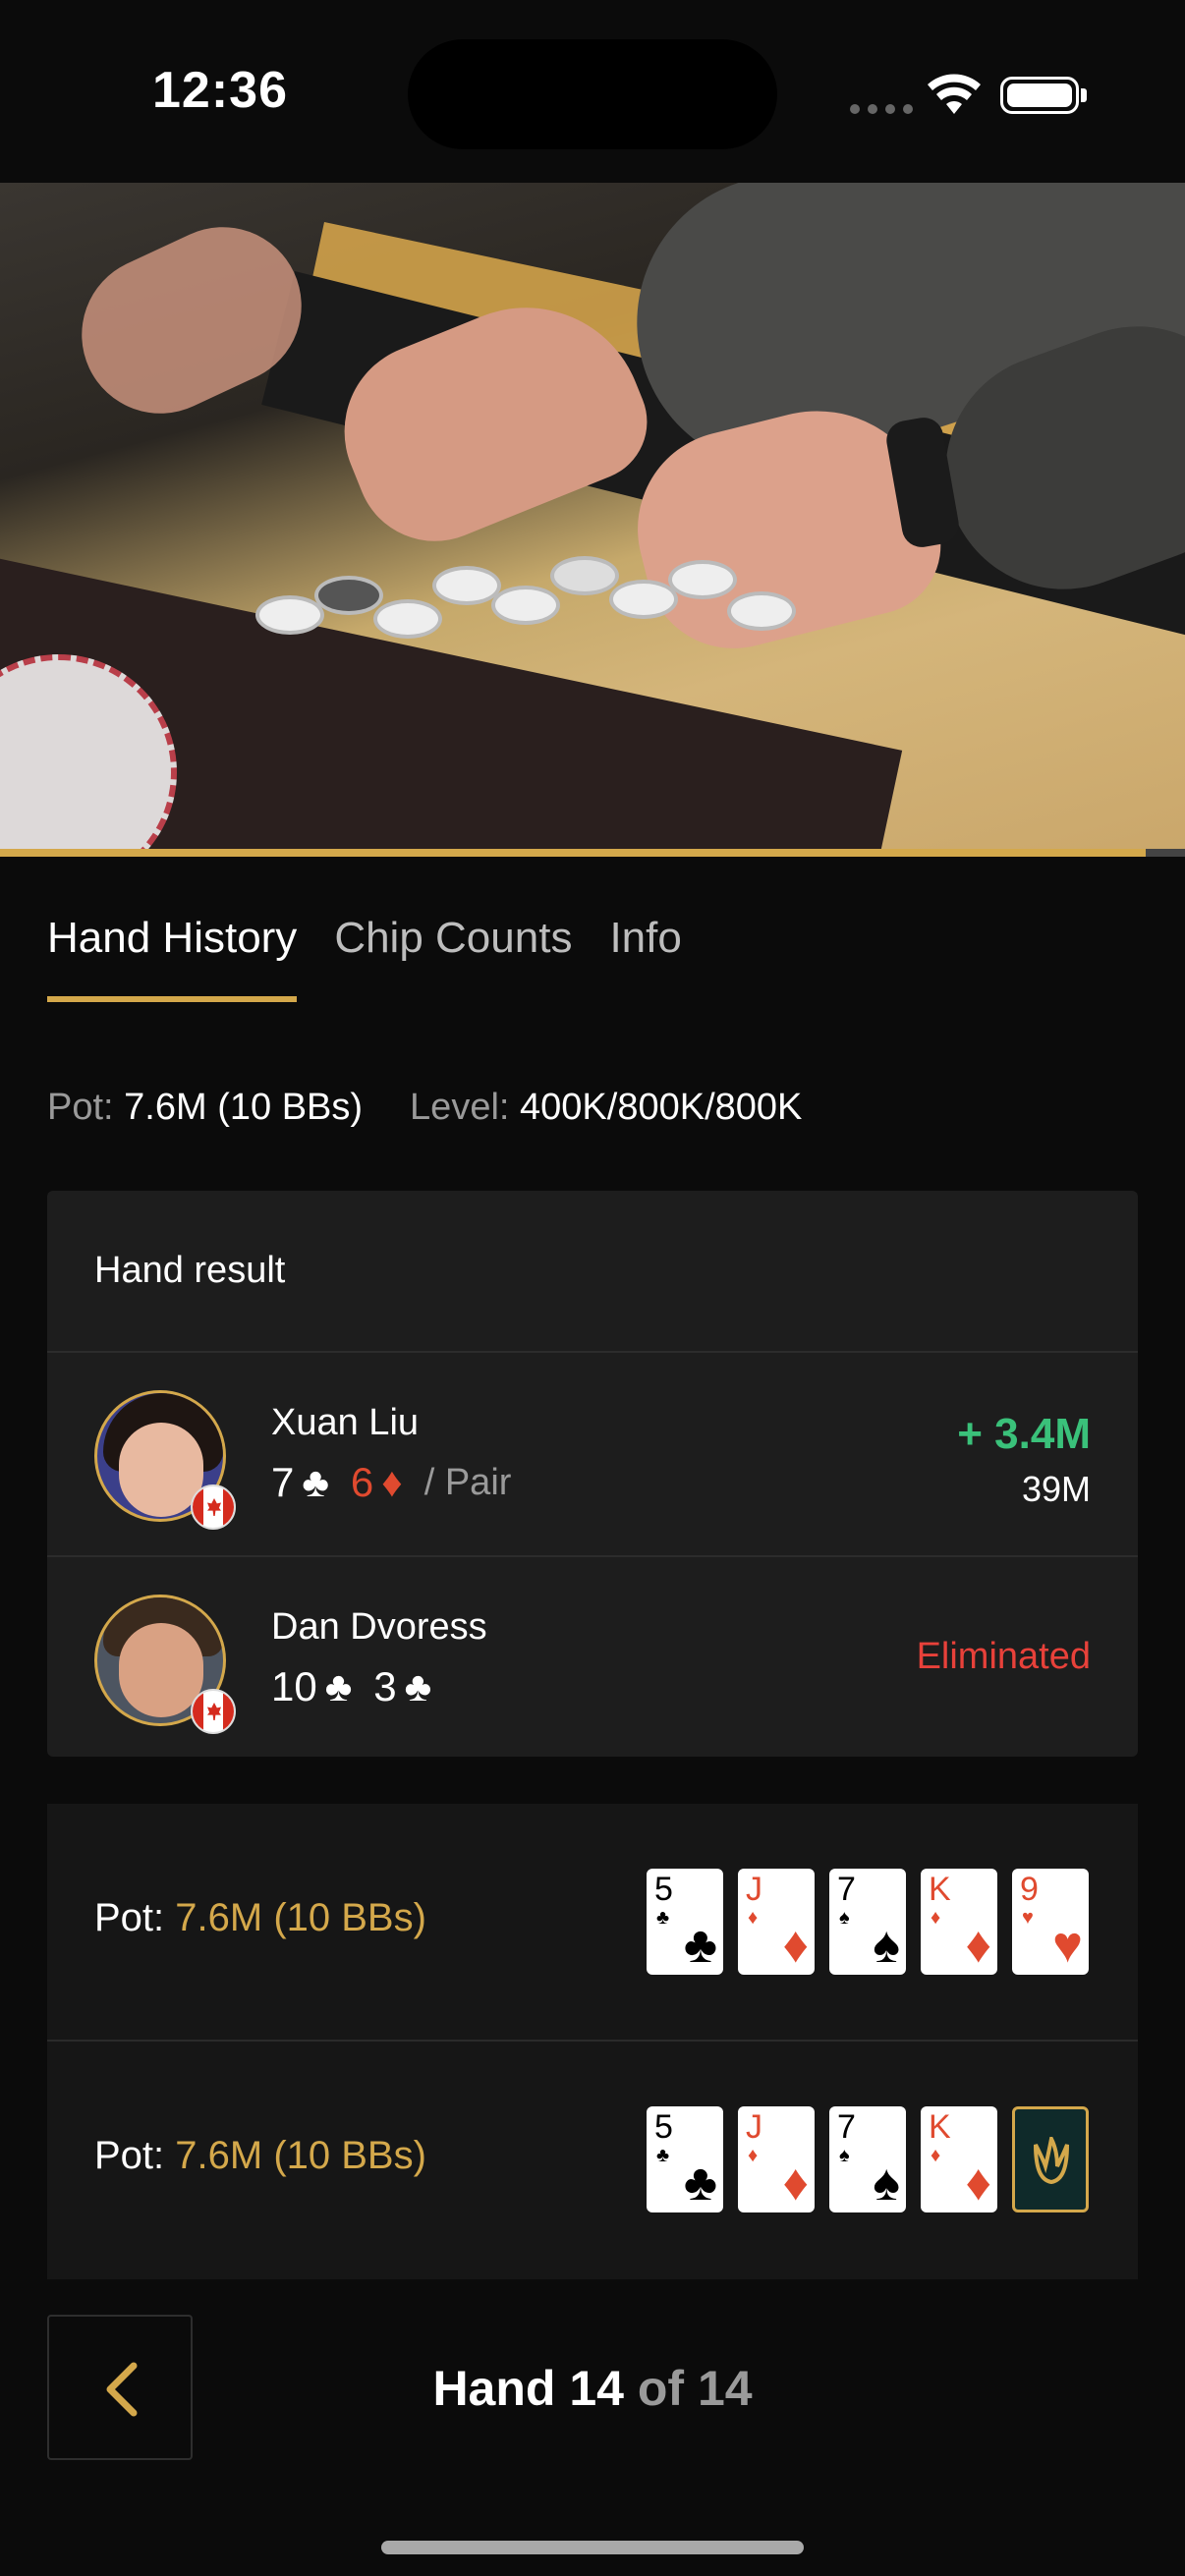  I want to click on pot-info: Pot: 7.6M (10 BBs), so click(205, 1108).